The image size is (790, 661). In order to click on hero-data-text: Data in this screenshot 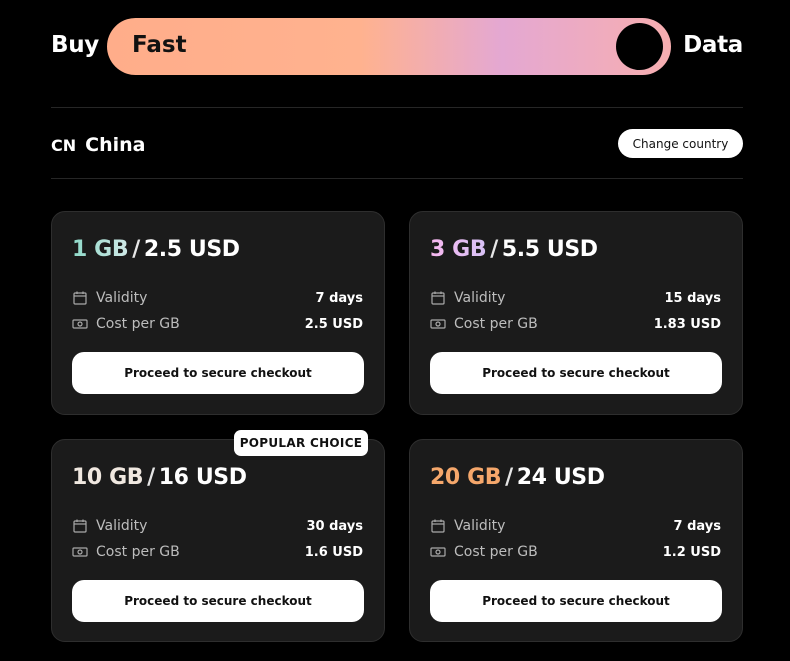, I will do `click(713, 45)`.